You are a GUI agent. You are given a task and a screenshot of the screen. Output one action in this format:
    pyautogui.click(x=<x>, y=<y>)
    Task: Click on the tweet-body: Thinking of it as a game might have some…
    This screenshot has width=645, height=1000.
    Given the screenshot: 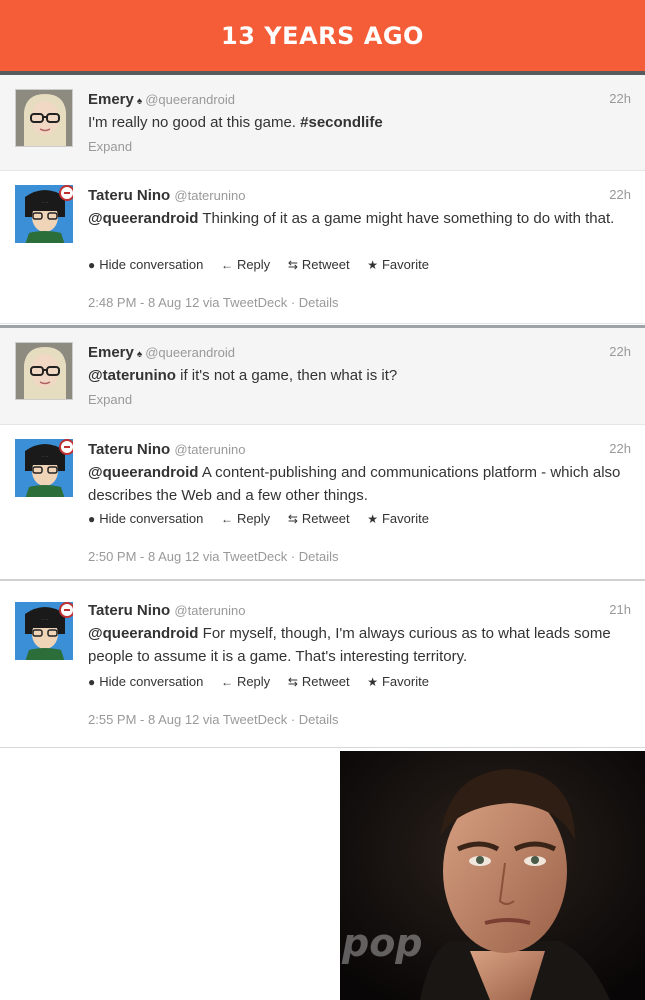 What is the action you would take?
    pyautogui.click(x=406, y=218)
    